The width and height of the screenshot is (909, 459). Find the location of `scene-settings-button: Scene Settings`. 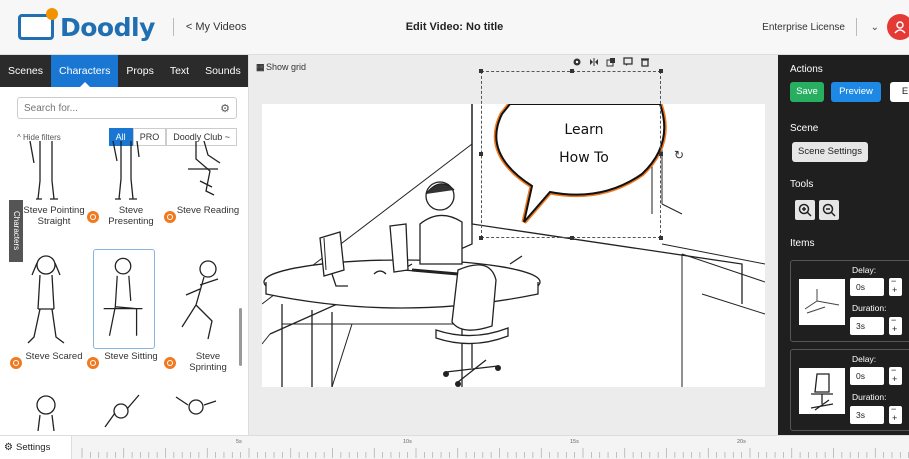

scene-settings-button: Scene Settings is located at coordinates (830, 152).